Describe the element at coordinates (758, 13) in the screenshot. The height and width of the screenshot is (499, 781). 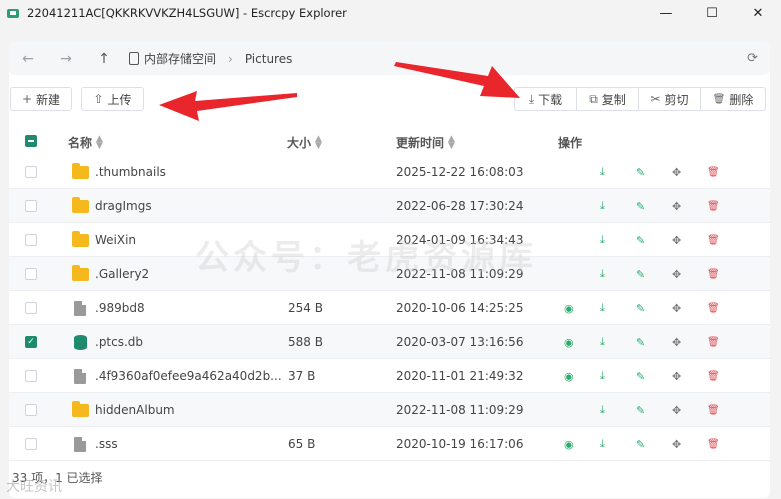
I see `close-button: ✕` at that location.